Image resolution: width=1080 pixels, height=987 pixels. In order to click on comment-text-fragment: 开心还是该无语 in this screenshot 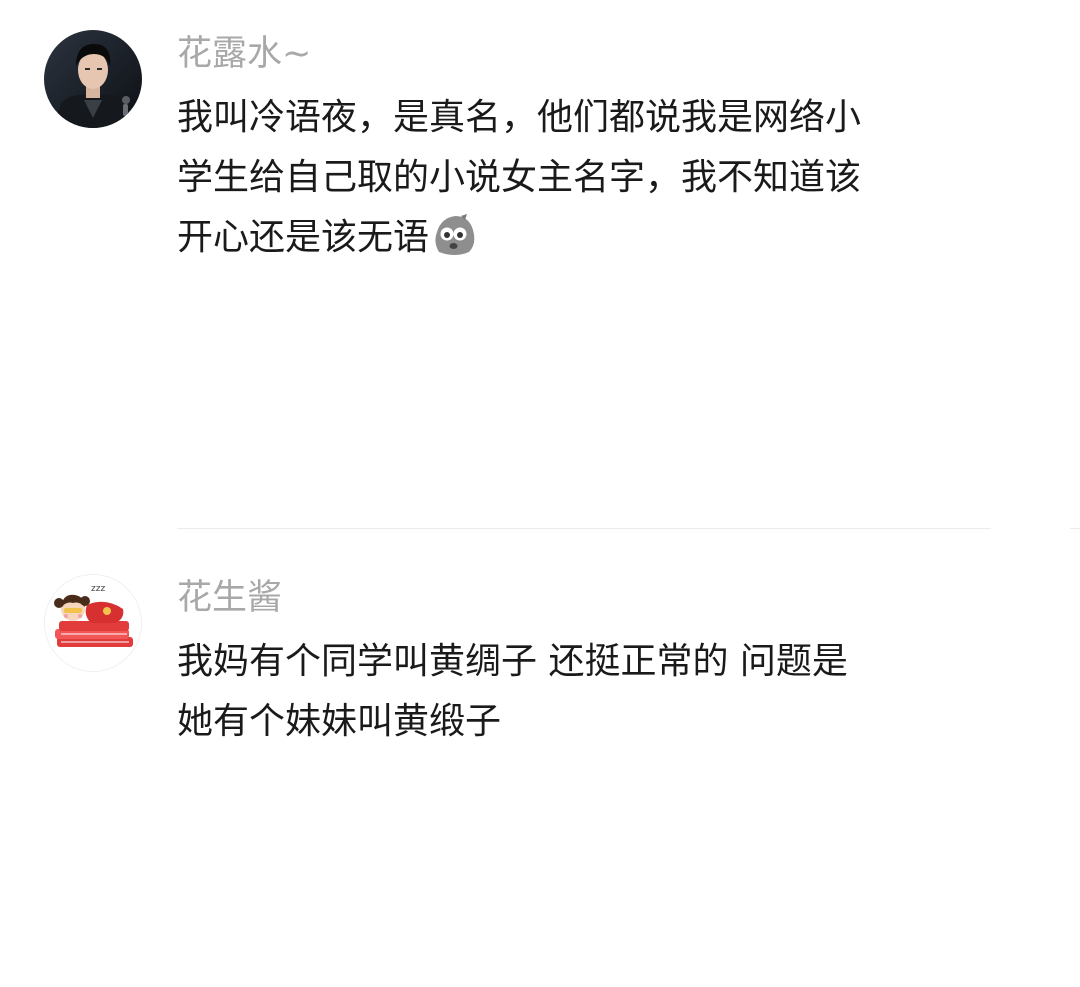, I will do `click(303, 237)`.